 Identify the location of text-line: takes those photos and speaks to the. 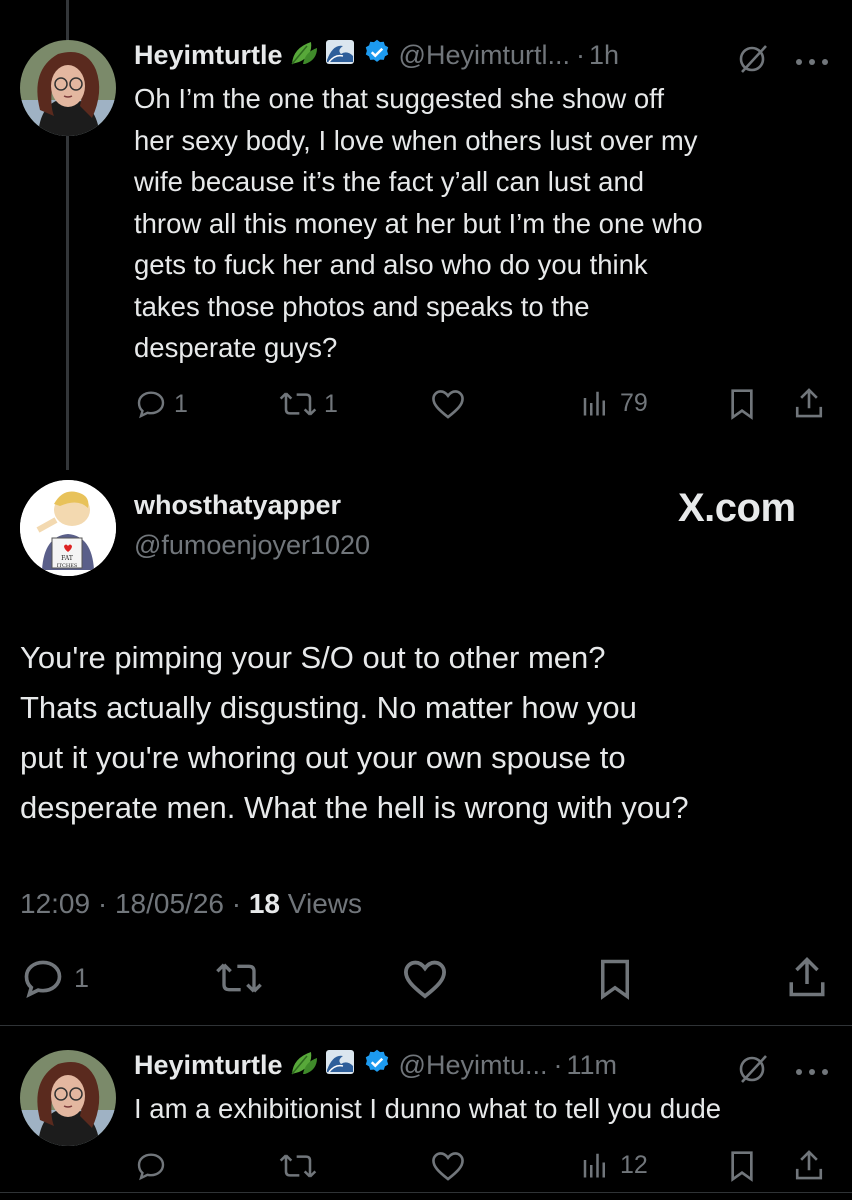
(362, 306).